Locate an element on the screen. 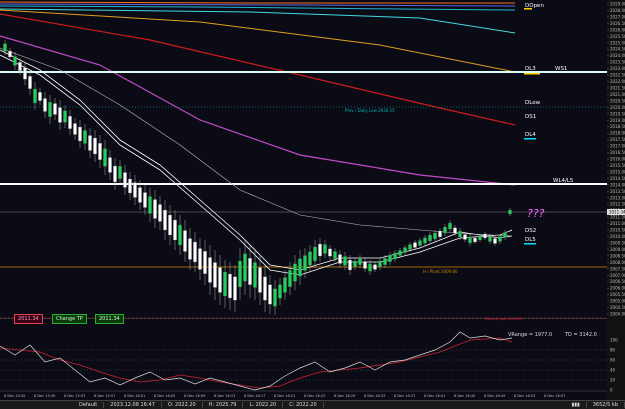  dopen-label: DOpen is located at coordinates (534, 6).